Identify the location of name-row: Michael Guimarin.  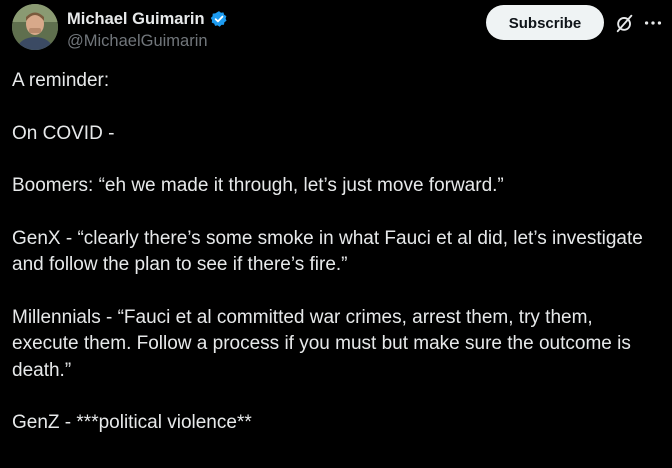
(147, 19).